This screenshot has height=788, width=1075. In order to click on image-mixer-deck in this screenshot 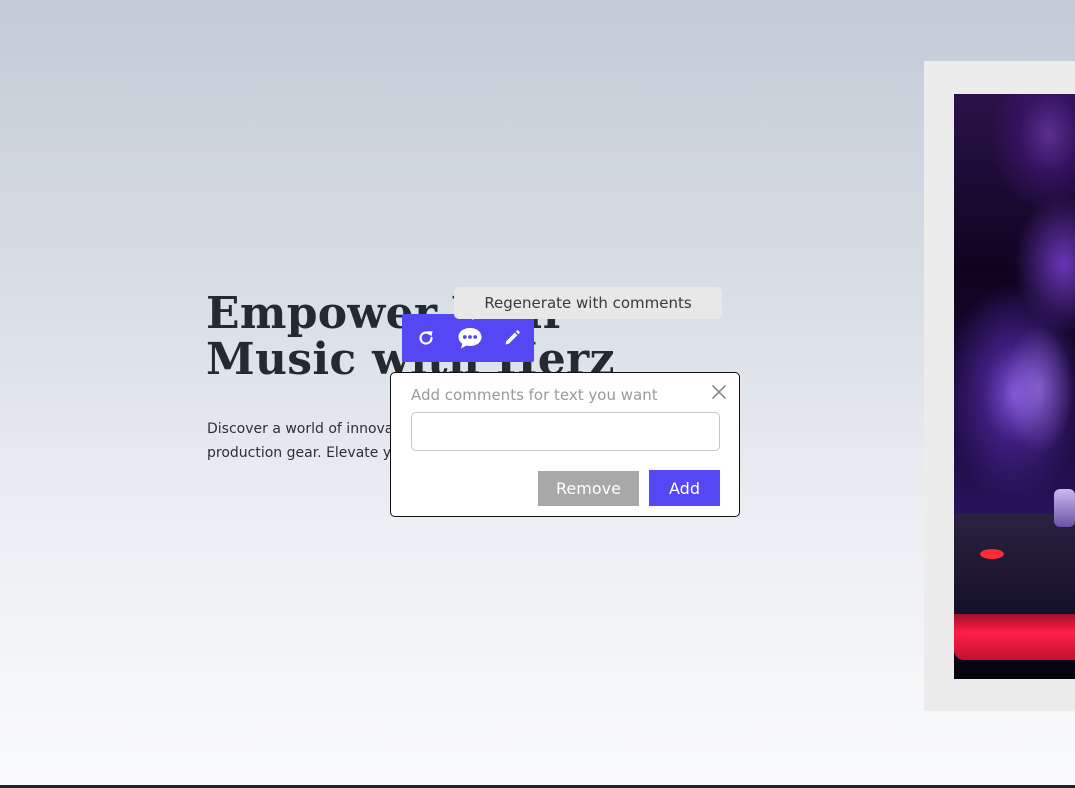, I will do `click(1014, 564)`.